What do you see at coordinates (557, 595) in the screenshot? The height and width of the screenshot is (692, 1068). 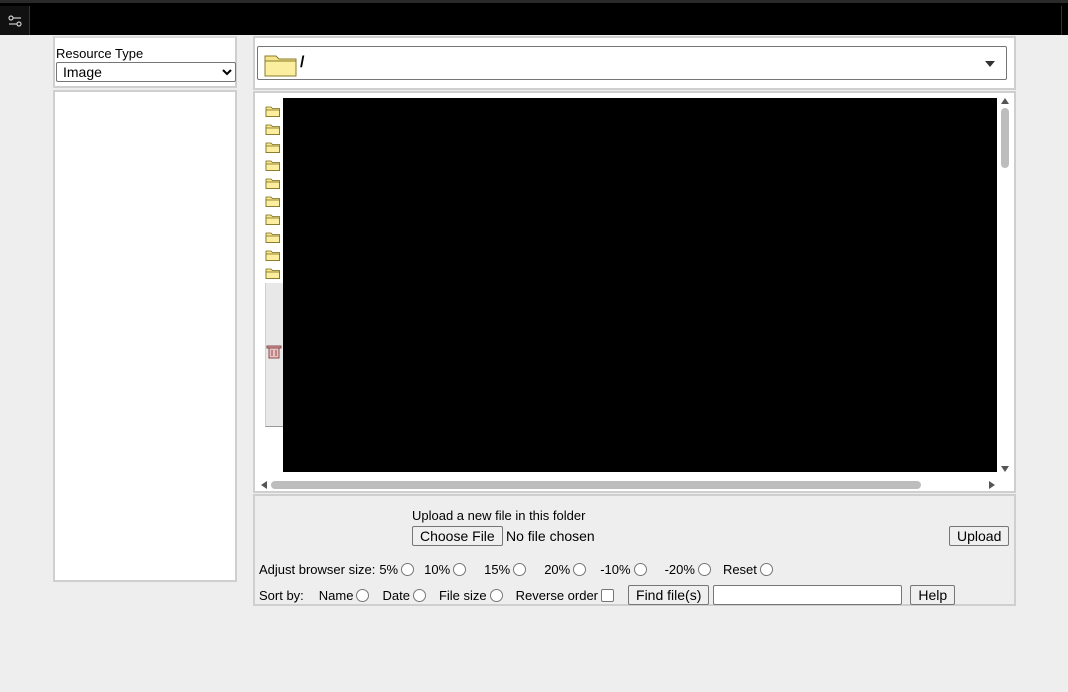 I see `reverse-order-label: Reverse order` at bounding box center [557, 595].